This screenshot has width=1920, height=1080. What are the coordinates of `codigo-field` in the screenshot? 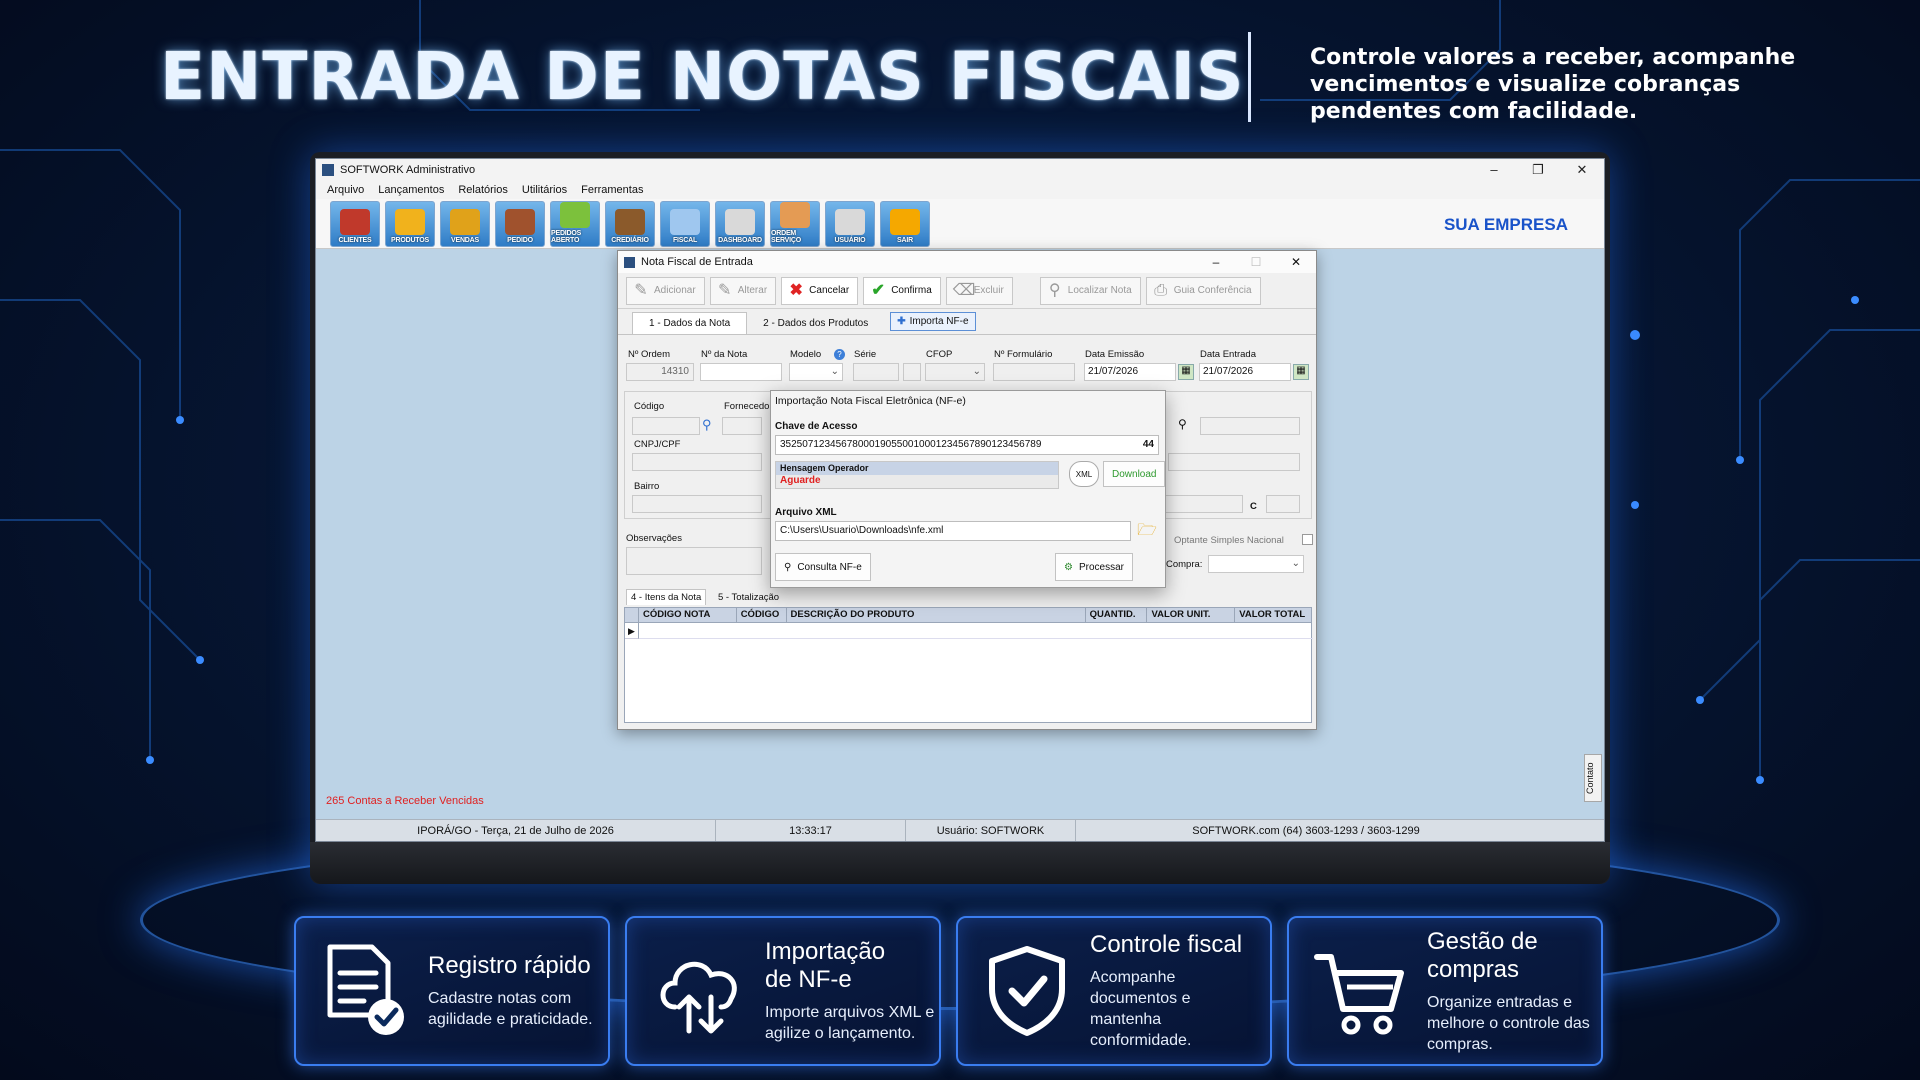 It's located at (666, 426).